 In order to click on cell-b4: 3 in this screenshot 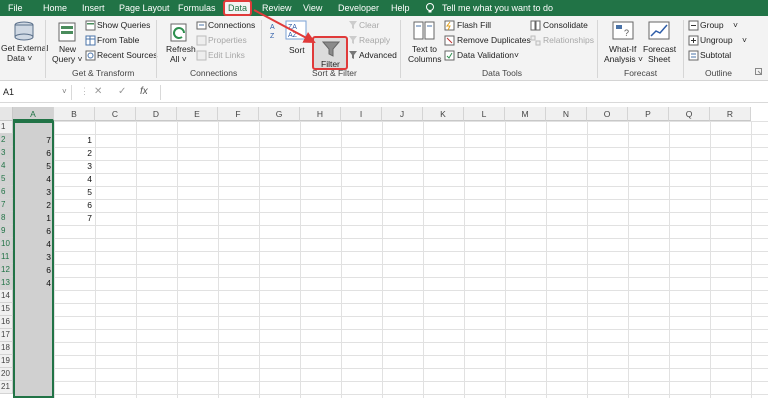, I will do `click(73, 166)`.